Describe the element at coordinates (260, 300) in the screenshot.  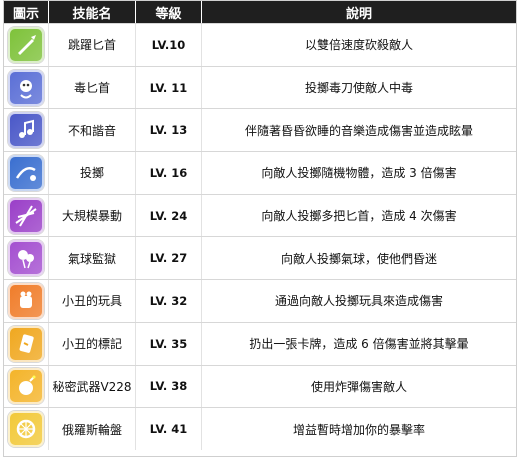
I see `table-row: 小丑的玩具 LV. 32 通過向敵人投擲玩具來造成傷害` at that location.